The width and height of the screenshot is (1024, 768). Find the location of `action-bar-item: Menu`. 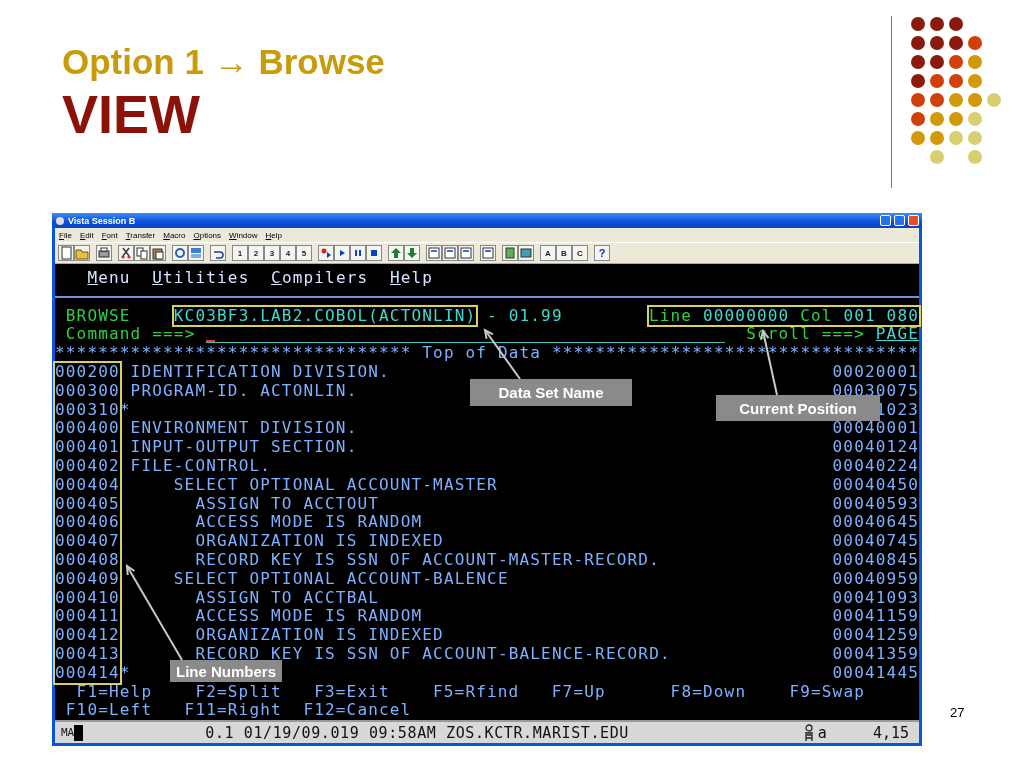

action-bar-item: Menu is located at coordinates (109, 278).